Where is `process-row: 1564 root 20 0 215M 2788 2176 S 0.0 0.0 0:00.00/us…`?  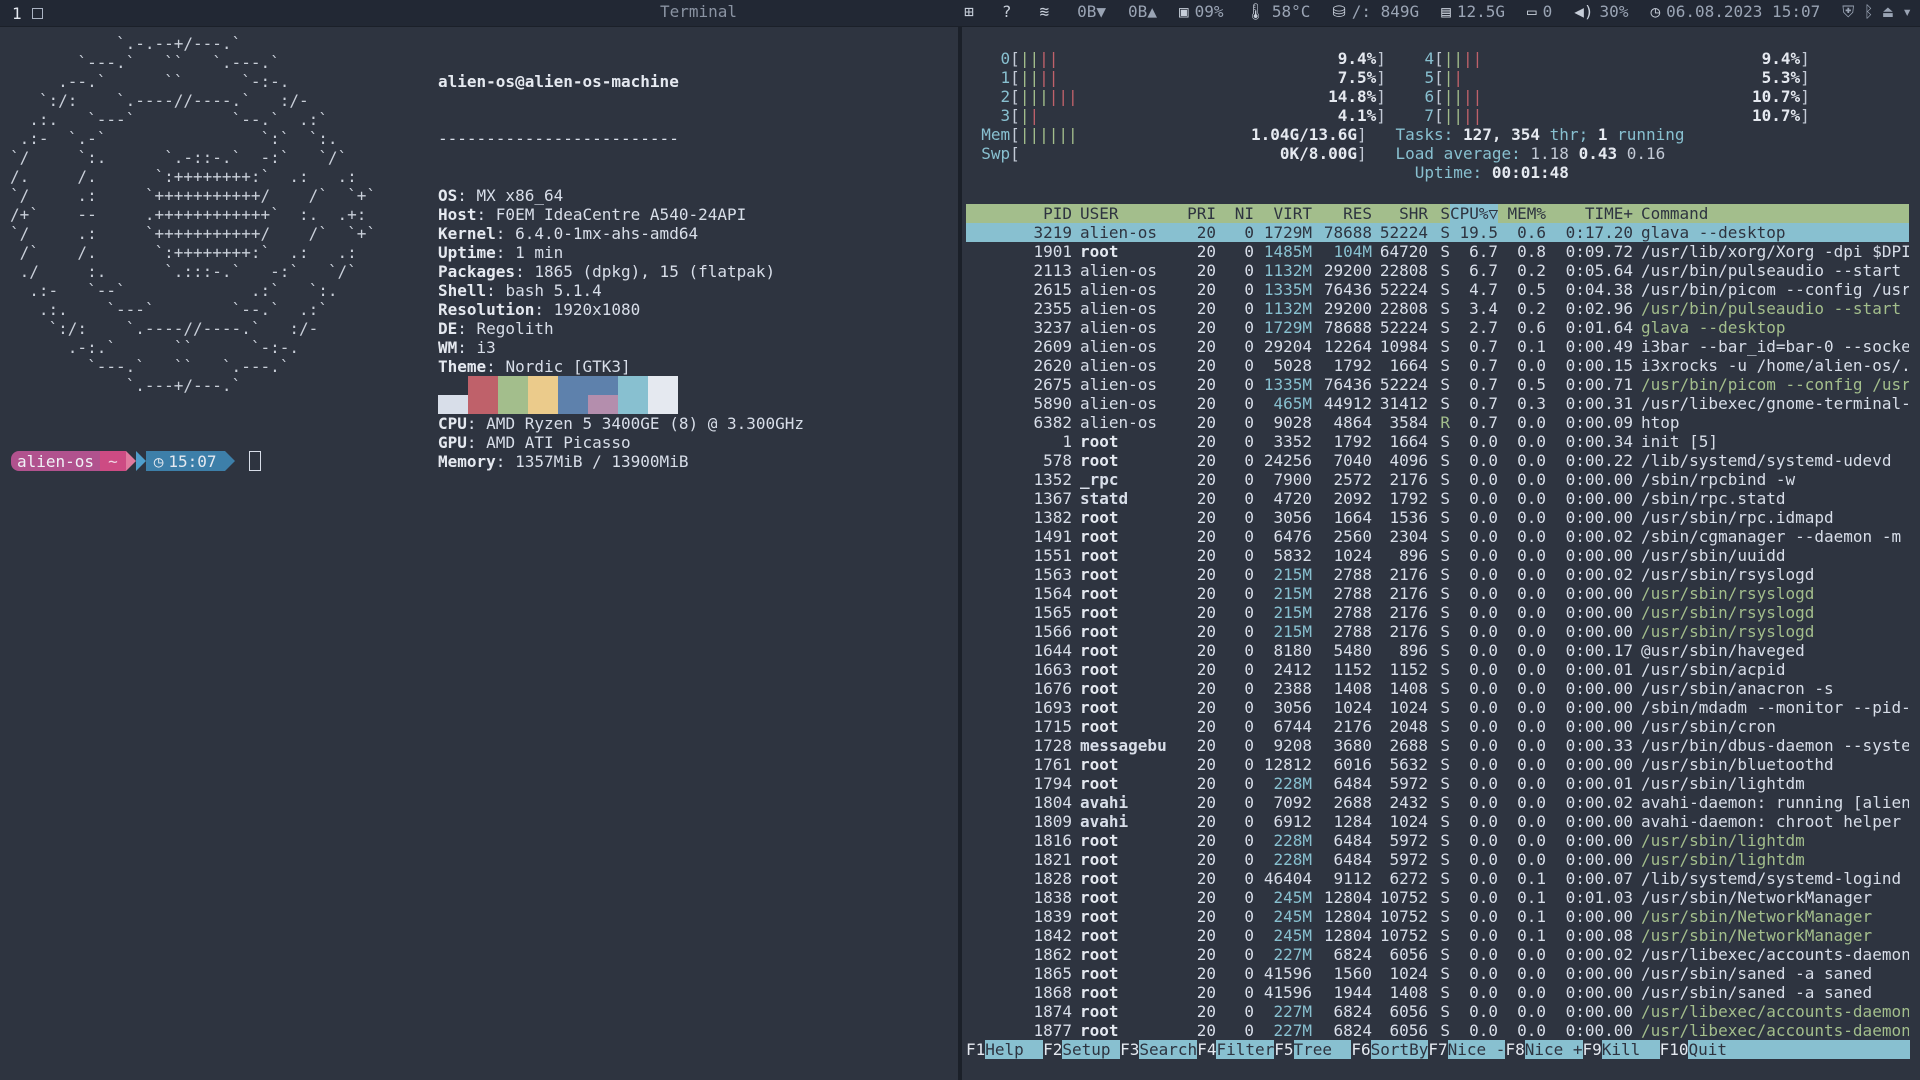
process-row: 1564 root 20 0 215M 2788 2176 S 0.0 0.0 0:00.00/us… is located at coordinates (1437, 593).